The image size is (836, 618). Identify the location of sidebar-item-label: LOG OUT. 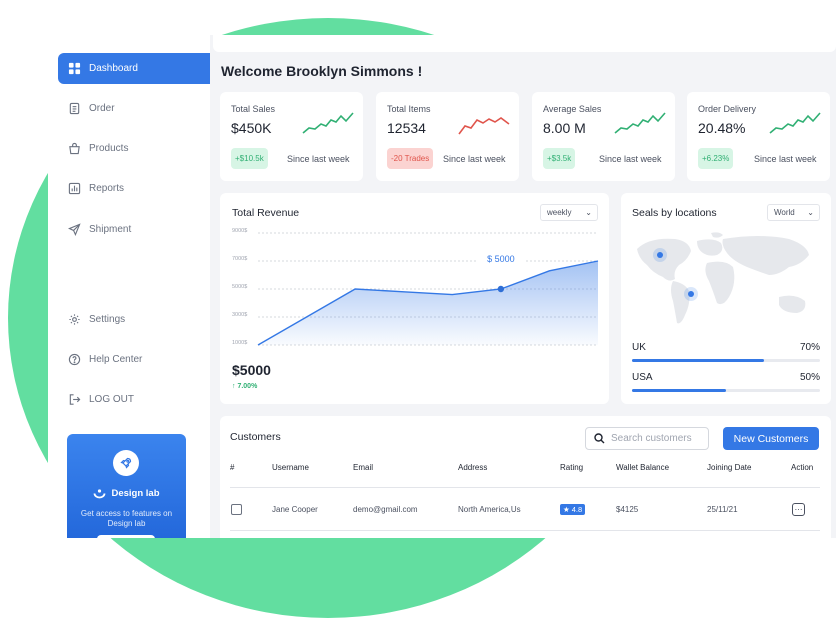
(112, 399).